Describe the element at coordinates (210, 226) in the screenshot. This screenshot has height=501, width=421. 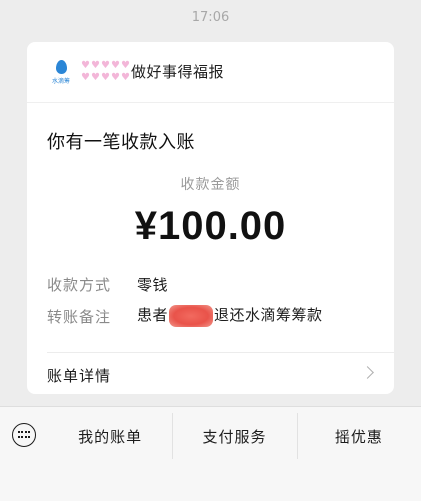
I see `amount-value: ¥100.00` at that location.